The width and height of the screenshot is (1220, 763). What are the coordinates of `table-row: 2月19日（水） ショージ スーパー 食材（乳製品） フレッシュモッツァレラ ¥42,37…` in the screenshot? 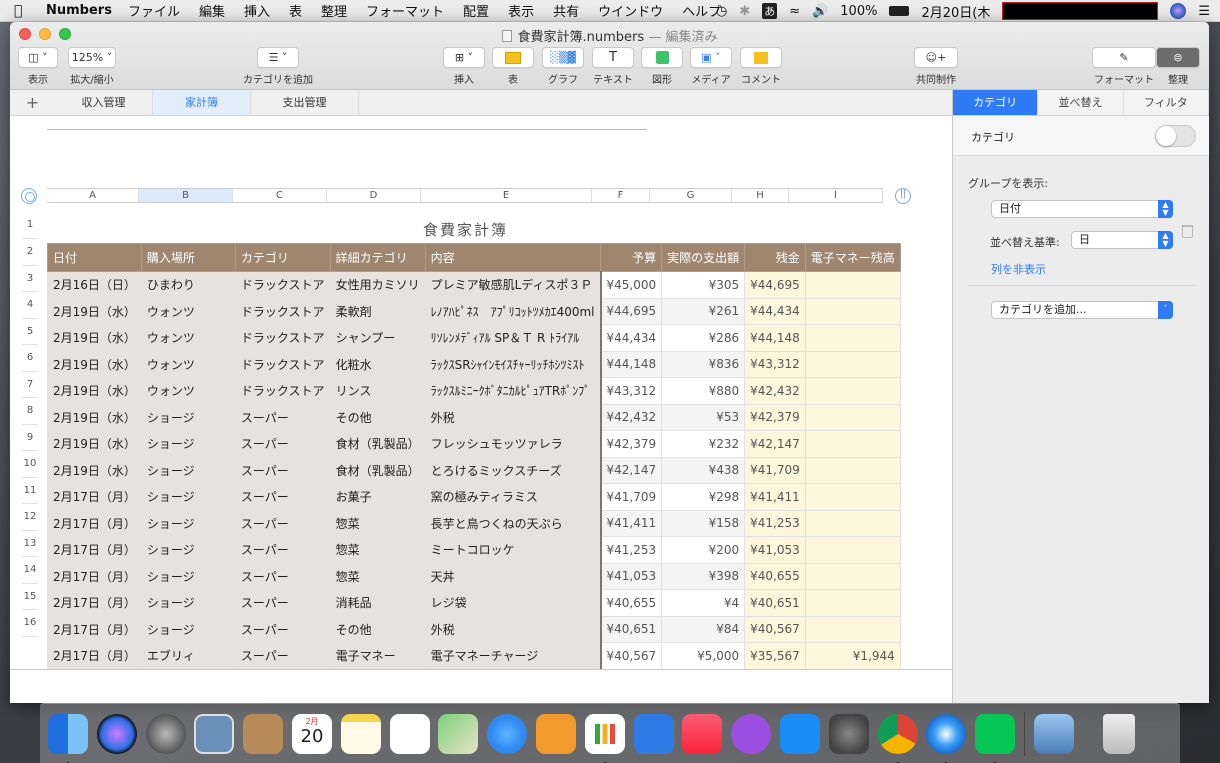 It's located at (474, 444).